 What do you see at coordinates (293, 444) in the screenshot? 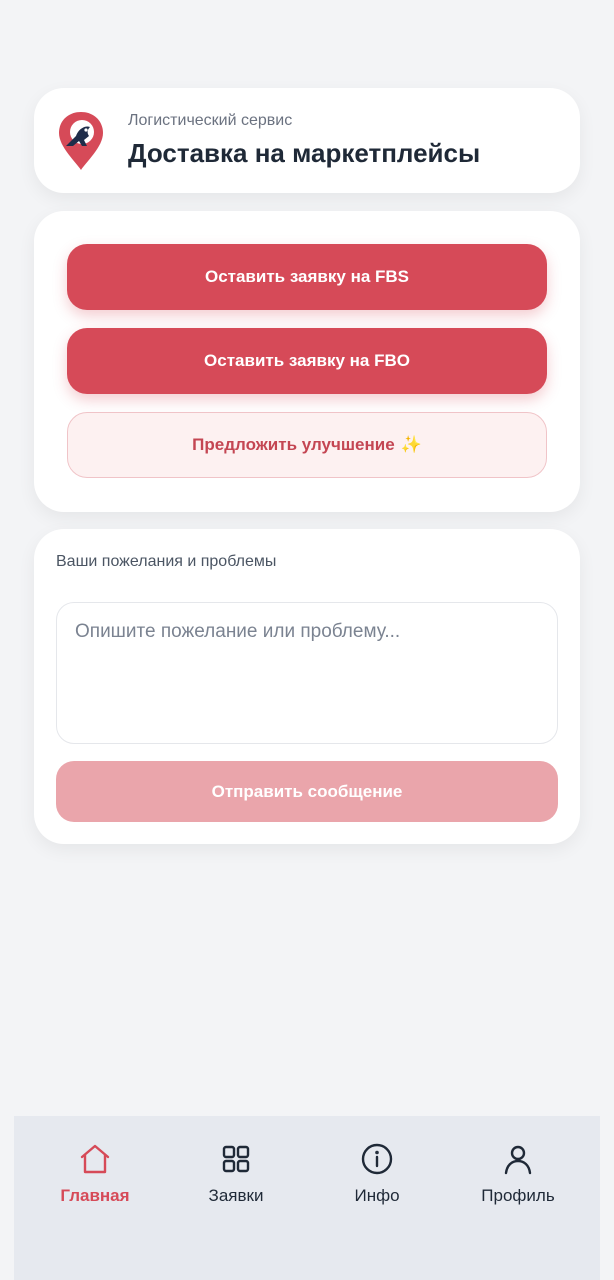
I see `suggest-improvement-label: Предложить улучшение` at bounding box center [293, 444].